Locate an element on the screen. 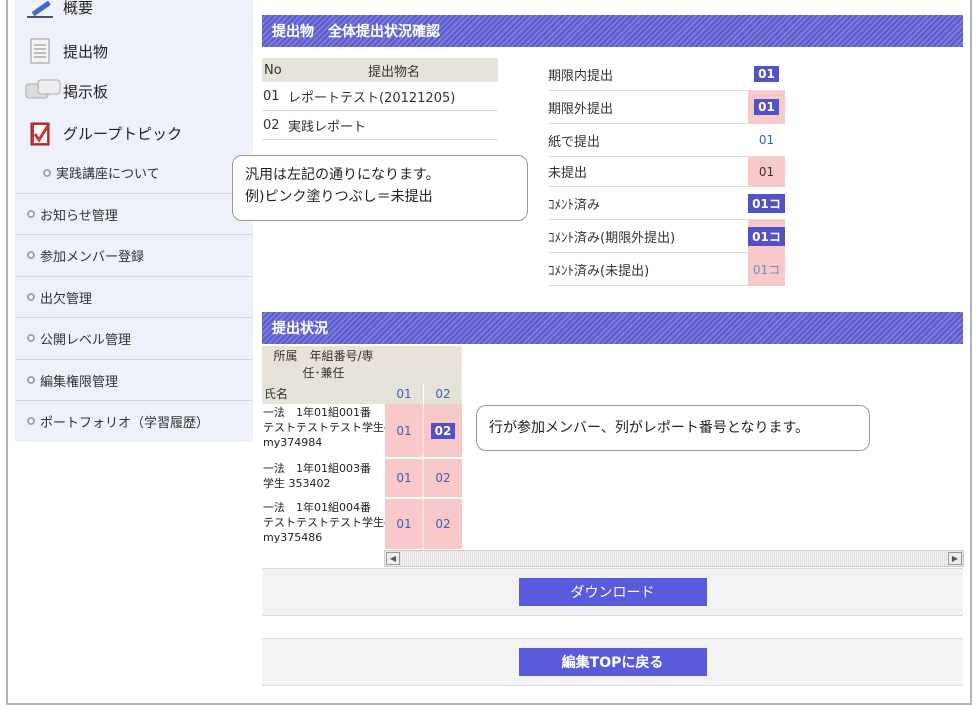 Image resolution: width=976 pixels, height=709 pixels. sidebar-item-label: 掲示板 is located at coordinates (86, 91).